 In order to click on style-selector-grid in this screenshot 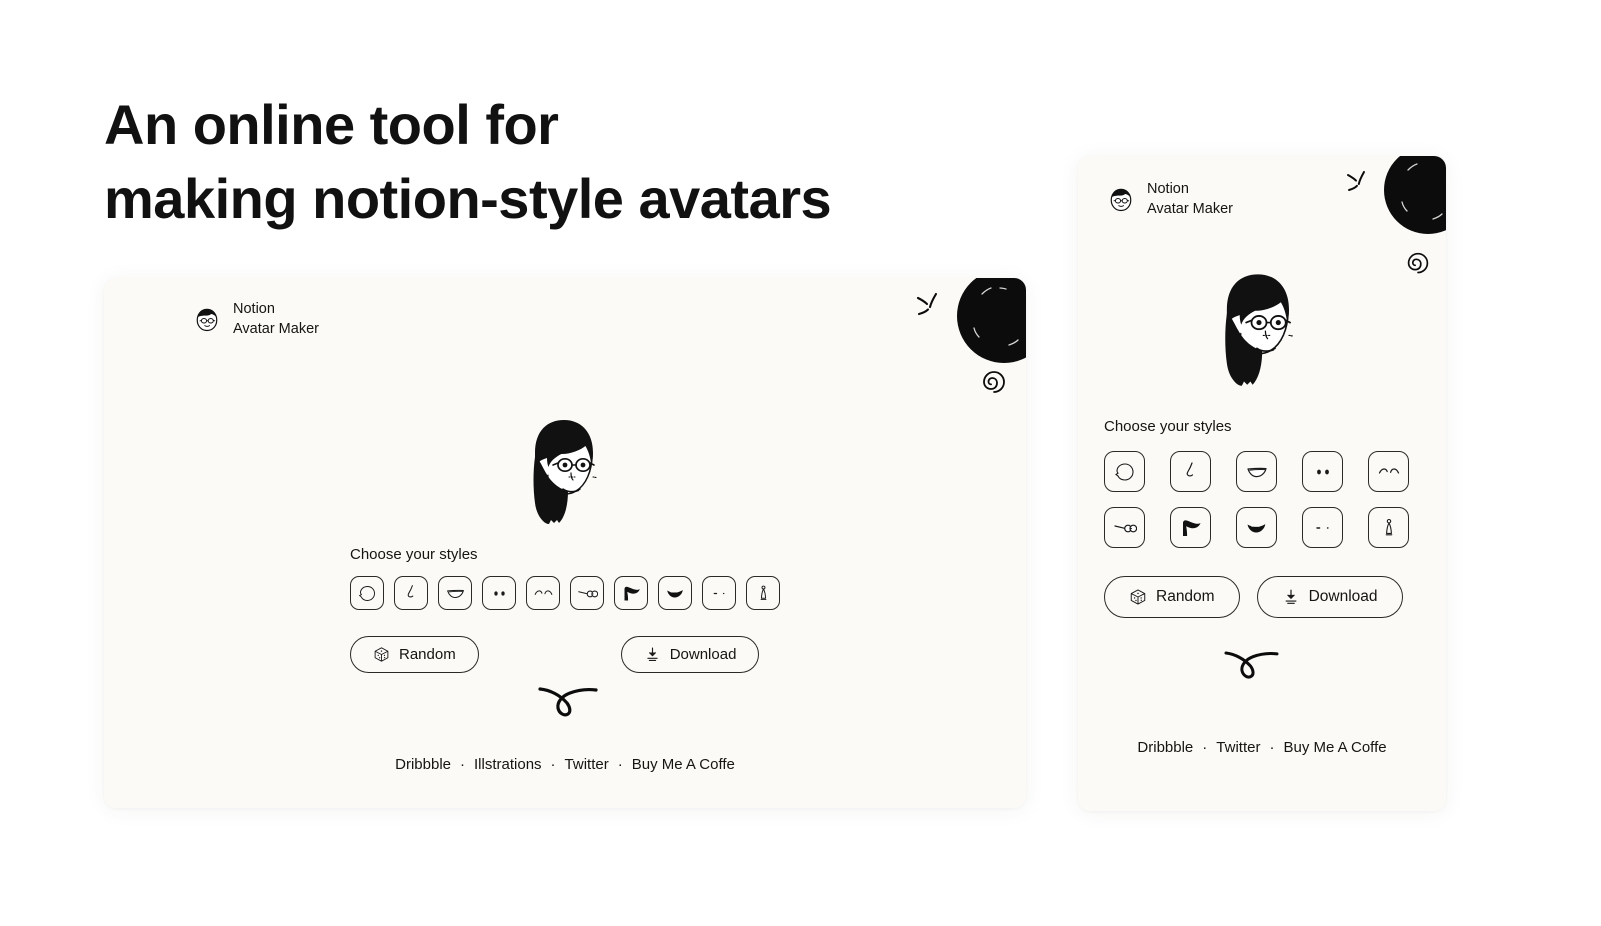, I will do `click(1262, 499)`.